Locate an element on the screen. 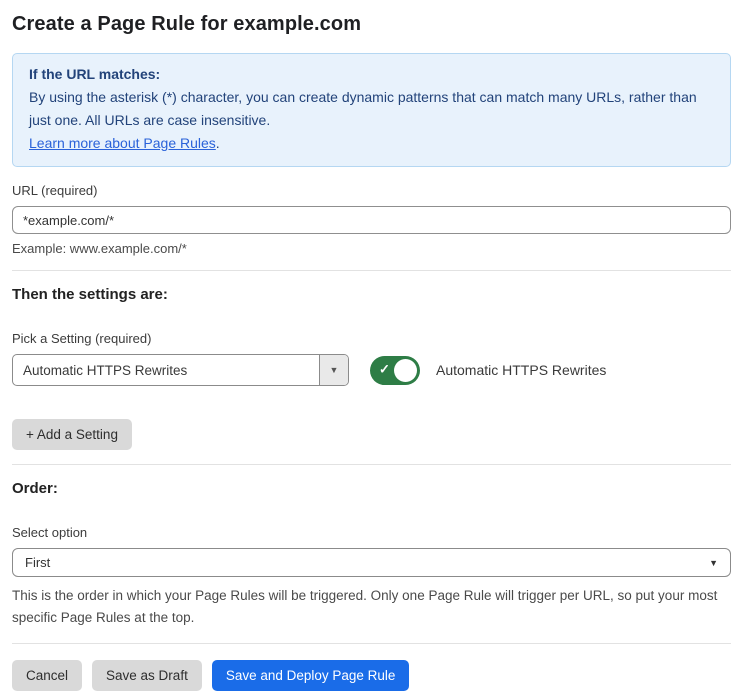 This screenshot has width=743, height=691. save-and-deploy-button: Save and Deploy Page Rule is located at coordinates (310, 675).